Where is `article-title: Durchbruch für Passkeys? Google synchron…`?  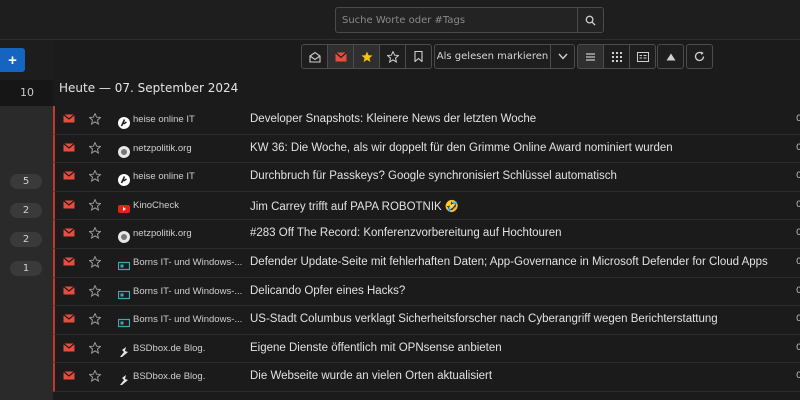
article-title: Durchbruch für Passkeys? Google synchron… is located at coordinates (433, 176).